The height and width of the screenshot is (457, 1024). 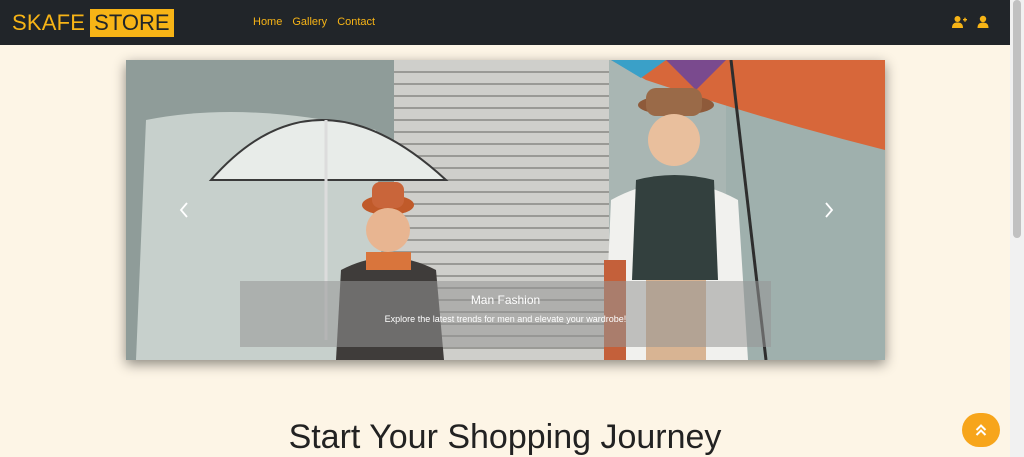 I want to click on nav-link-gallery: Gallery, so click(x=309, y=22).